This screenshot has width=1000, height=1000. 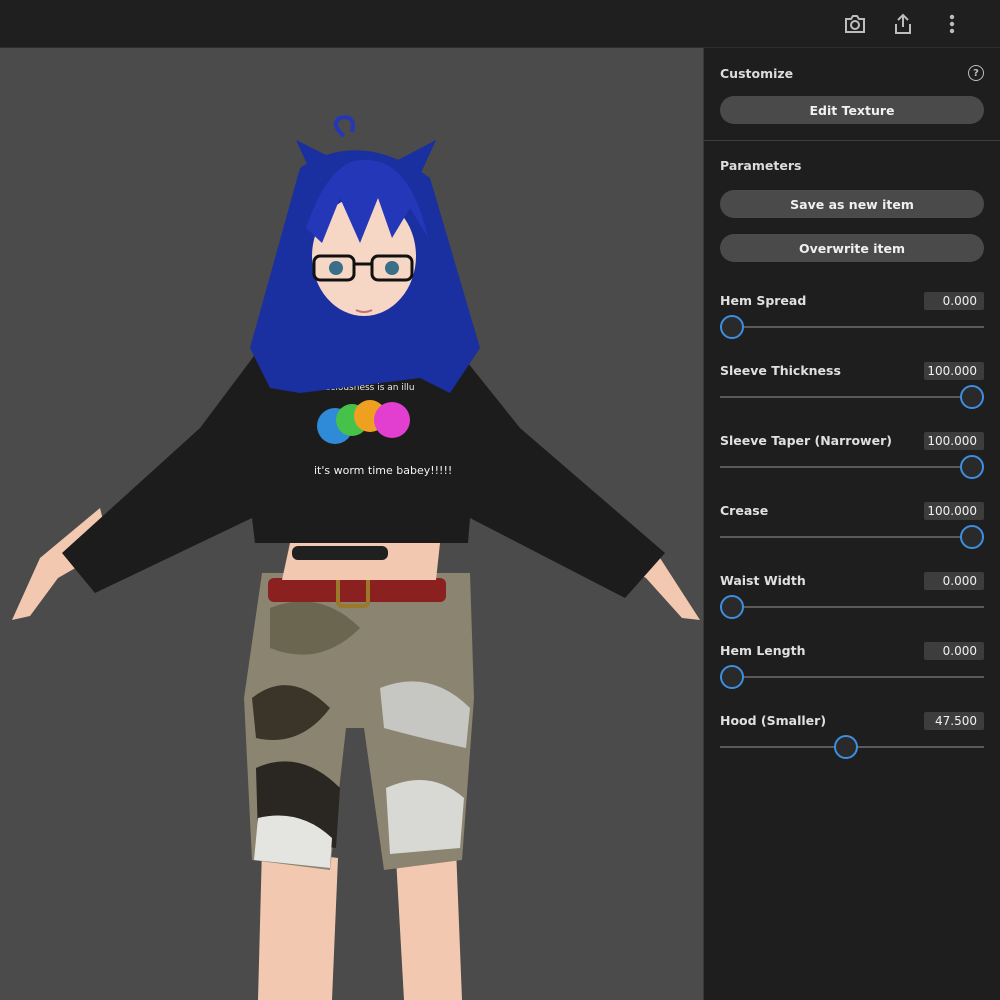 What do you see at coordinates (976, 73) in the screenshot?
I see `help-icon: ?` at bounding box center [976, 73].